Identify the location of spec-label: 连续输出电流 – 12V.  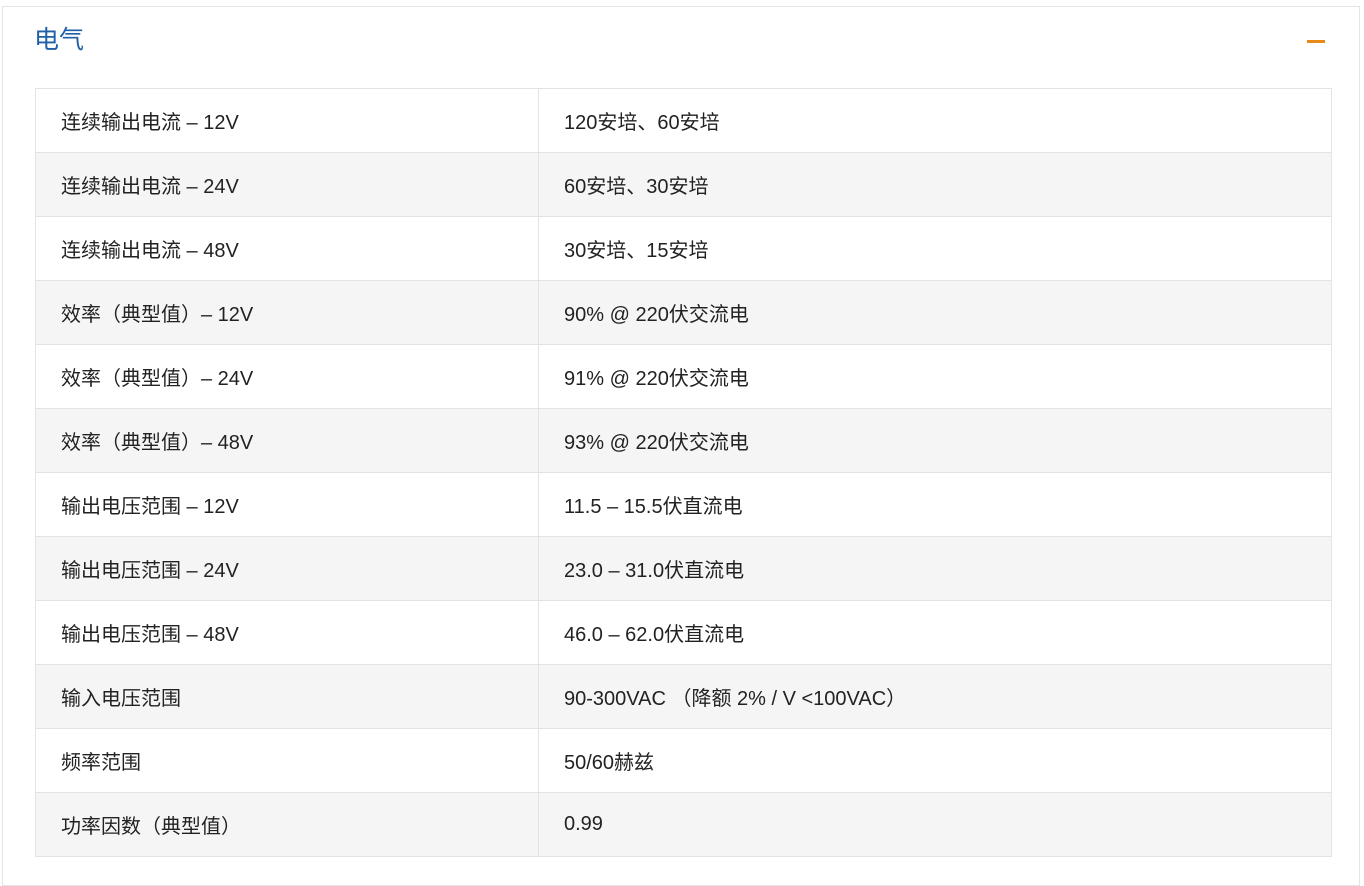
(287, 120).